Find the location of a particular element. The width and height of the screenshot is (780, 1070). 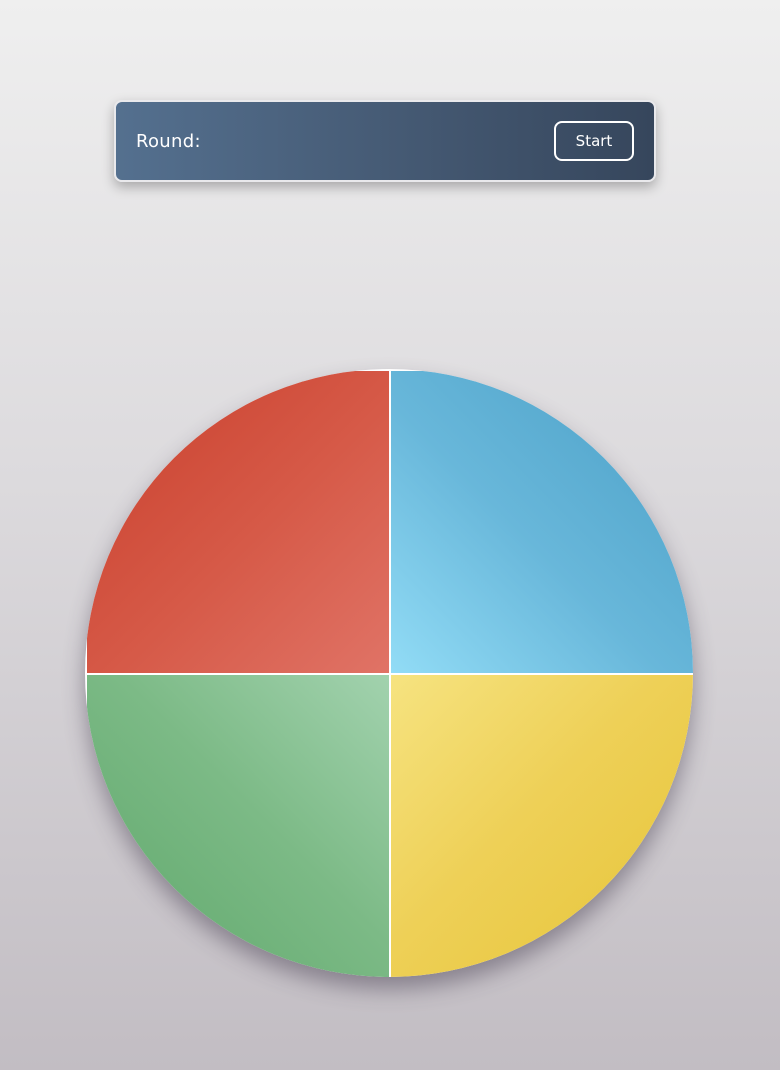

green-pad is located at coordinates (238, 826).